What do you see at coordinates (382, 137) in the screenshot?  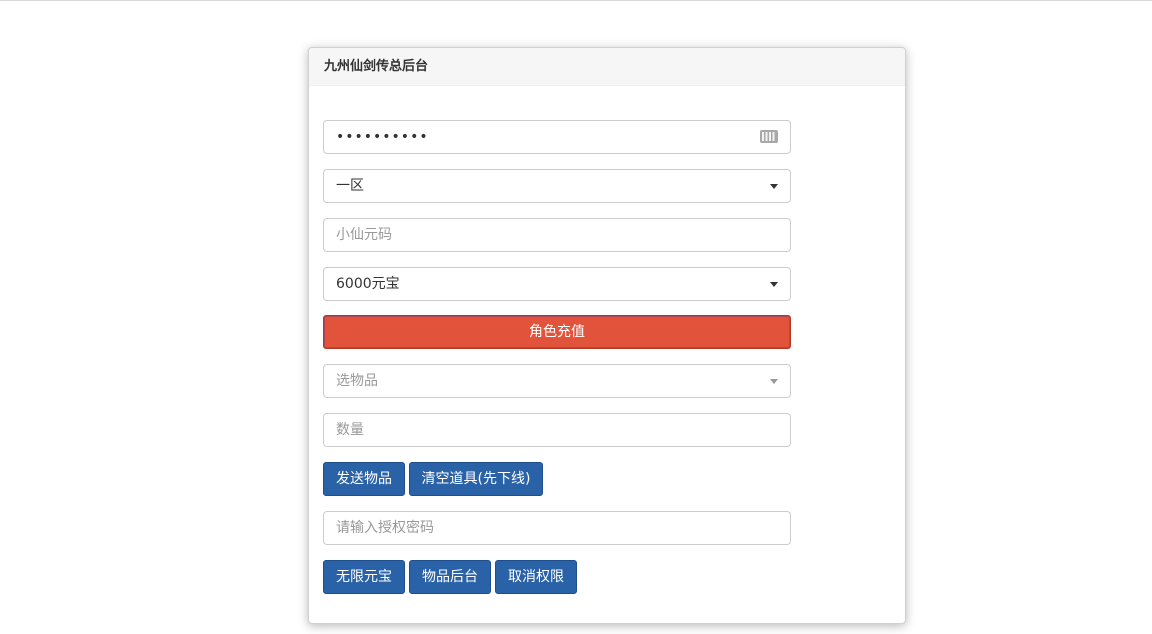 I see `password-value: ••••••••••` at bounding box center [382, 137].